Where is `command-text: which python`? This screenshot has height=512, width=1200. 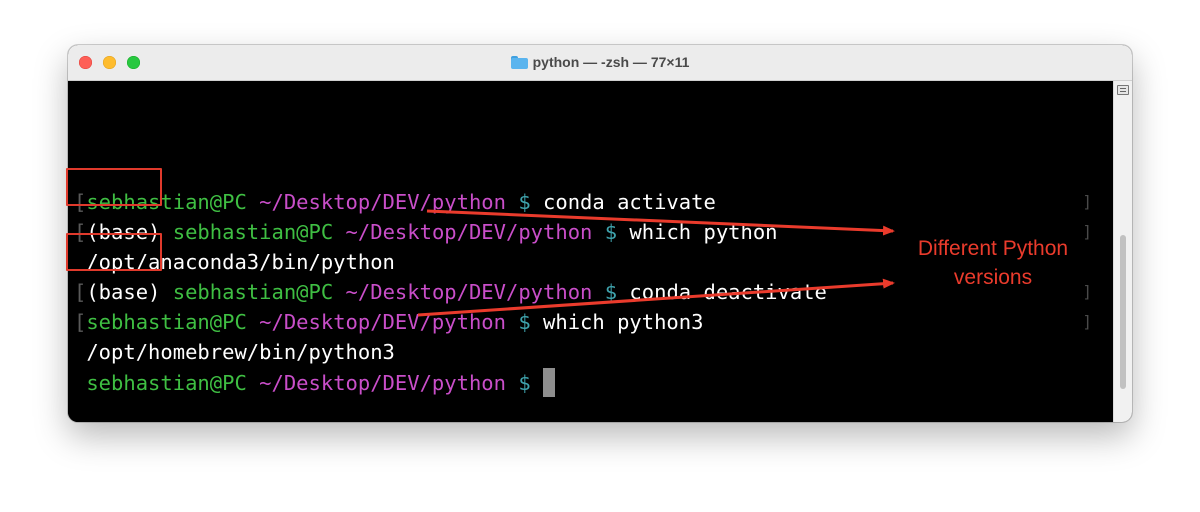 command-text: which python is located at coordinates (703, 232).